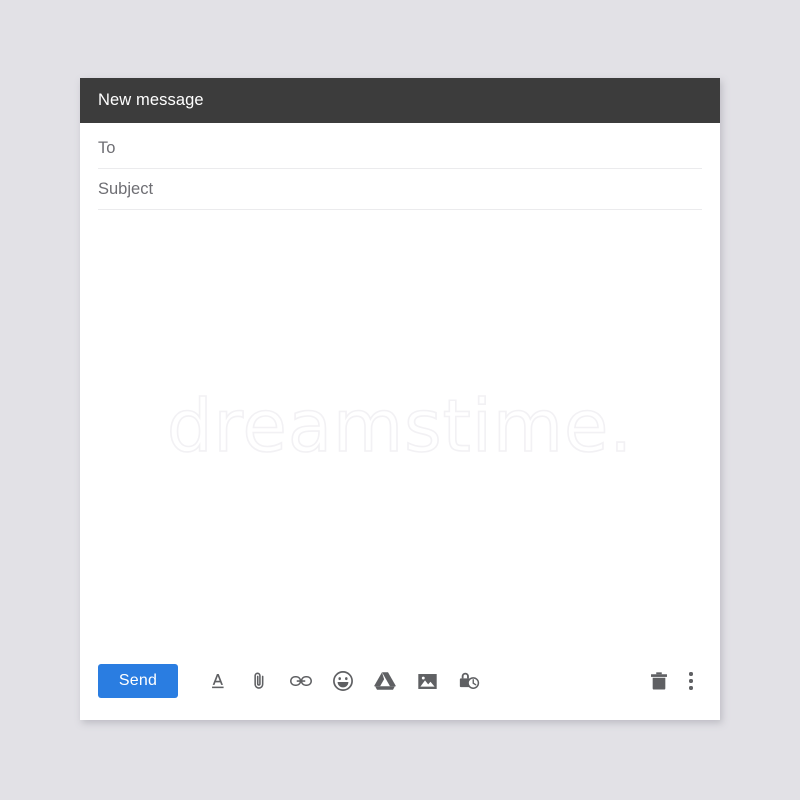 The height and width of the screenshot is (800, 800). I want to click on subject-field-row: Subject, so click(400, 189).